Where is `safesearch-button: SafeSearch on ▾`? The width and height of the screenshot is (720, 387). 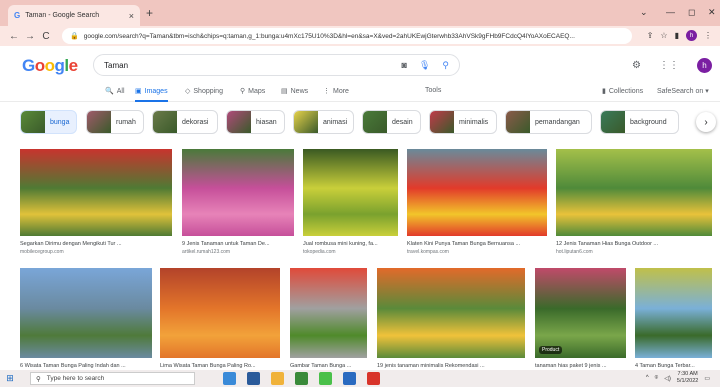
safesearch-button: SafeSearch on ▾ is located at coordinates (683, 91).